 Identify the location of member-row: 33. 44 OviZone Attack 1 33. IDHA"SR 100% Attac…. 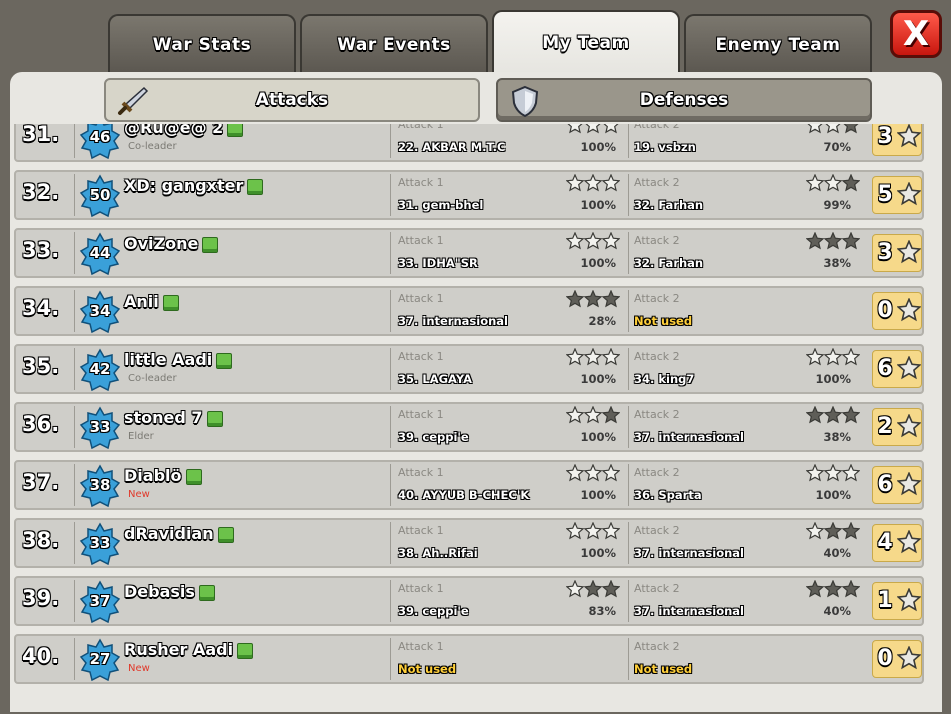
(469, 253).